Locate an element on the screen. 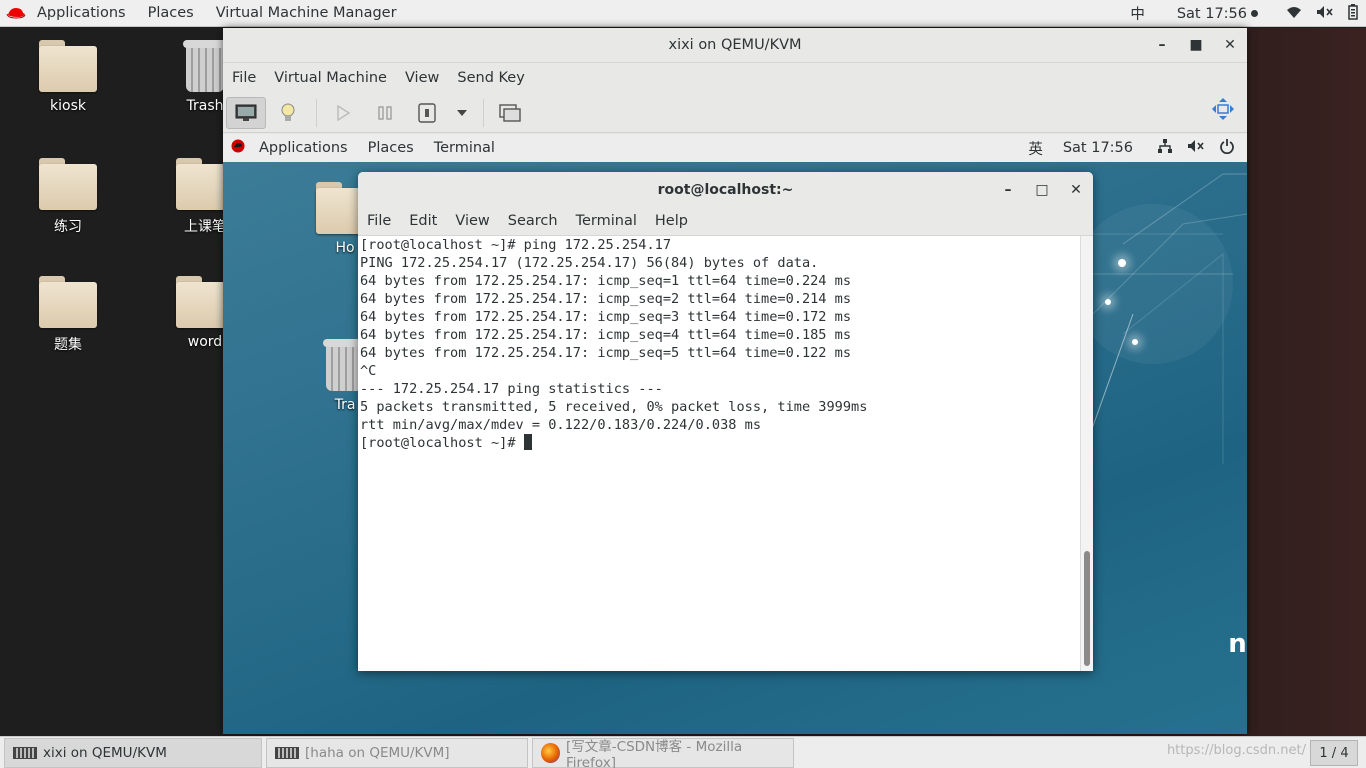  power-icon is located at coordinates (1227, 148).